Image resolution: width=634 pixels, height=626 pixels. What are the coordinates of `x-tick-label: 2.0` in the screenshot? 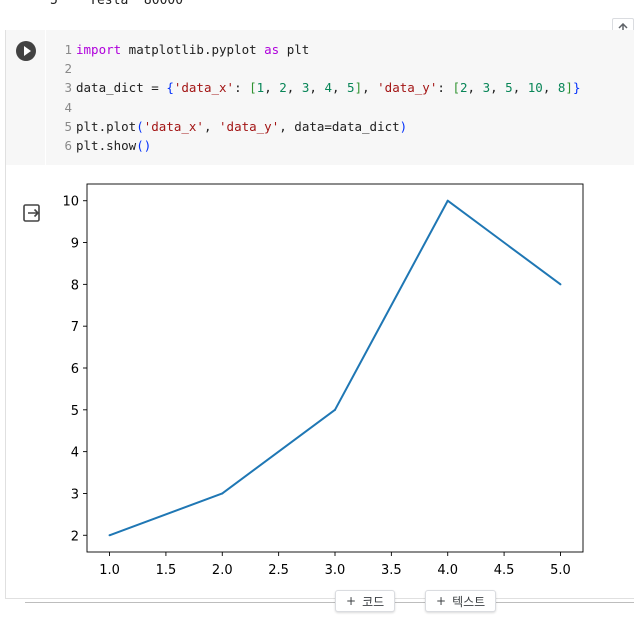 It's located at (222, 570).